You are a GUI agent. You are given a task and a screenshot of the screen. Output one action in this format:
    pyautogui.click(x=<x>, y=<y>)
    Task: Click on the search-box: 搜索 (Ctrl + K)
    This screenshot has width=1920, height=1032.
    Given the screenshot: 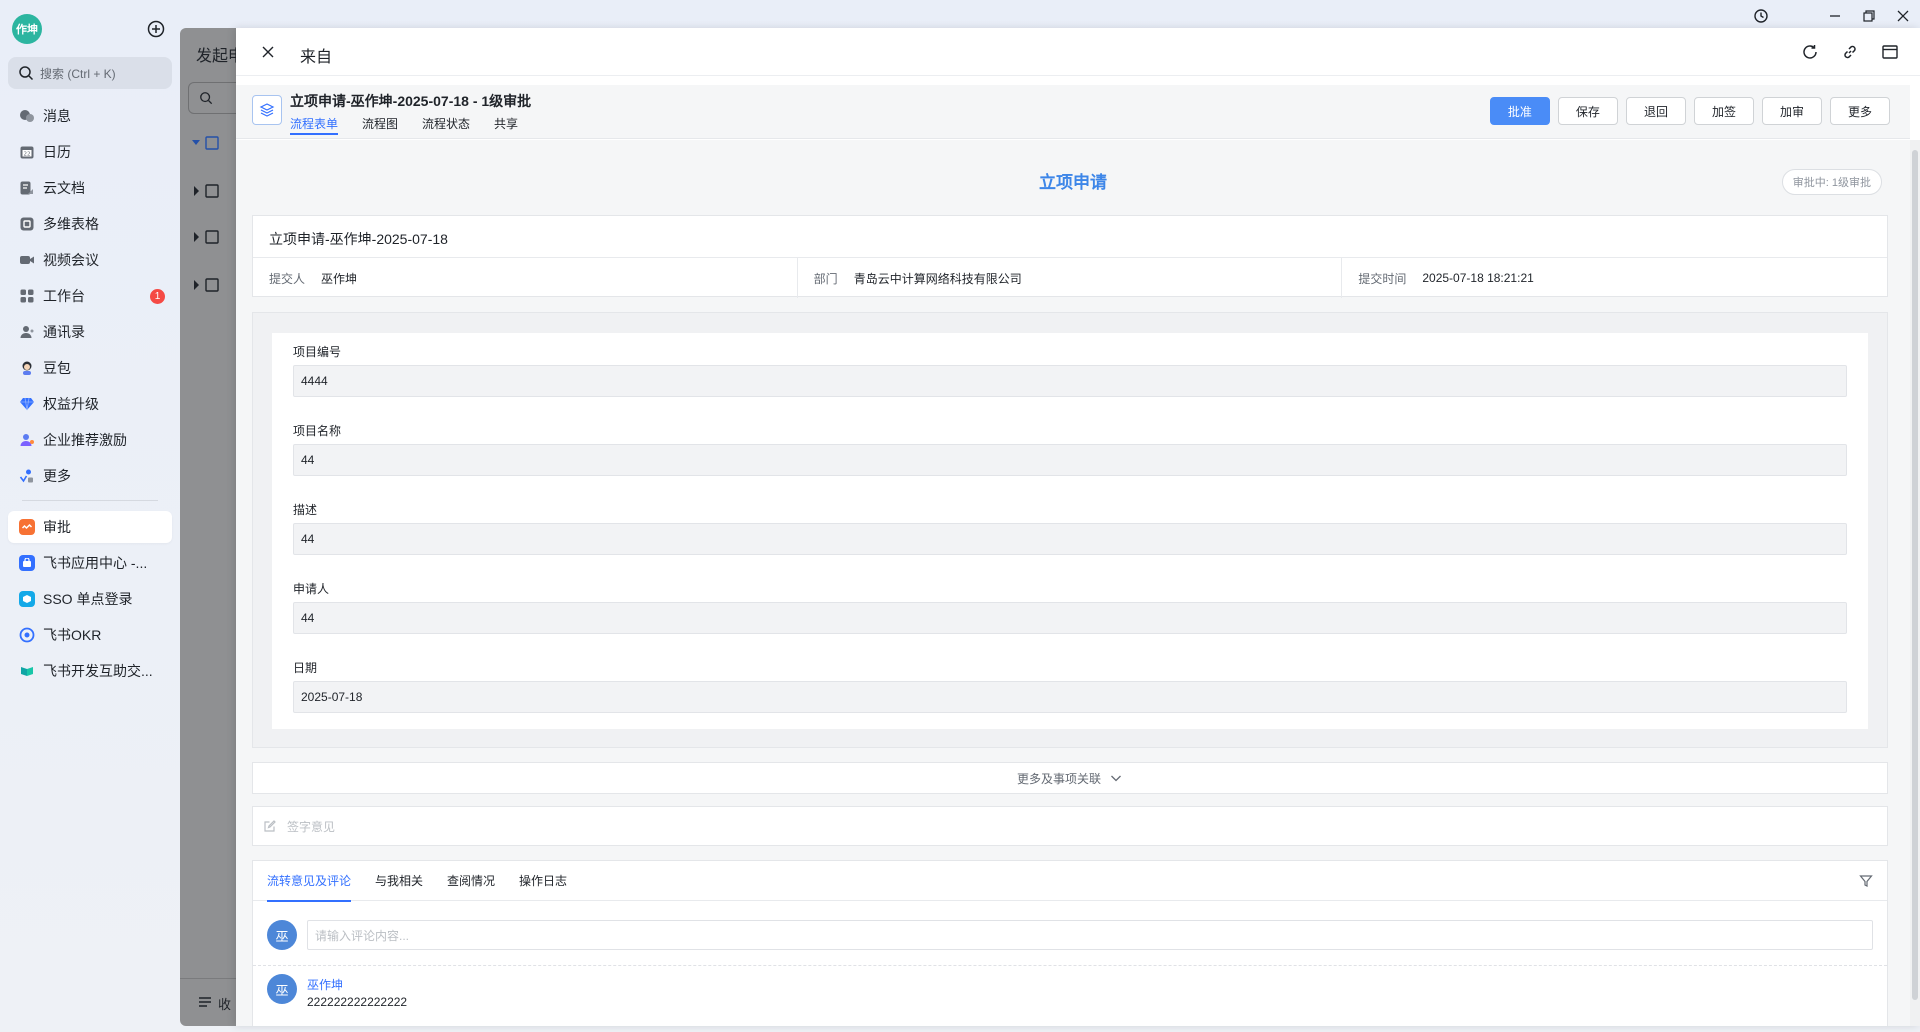 What is the action you would take?
    pyautogui.click(x=90, y=73)
    